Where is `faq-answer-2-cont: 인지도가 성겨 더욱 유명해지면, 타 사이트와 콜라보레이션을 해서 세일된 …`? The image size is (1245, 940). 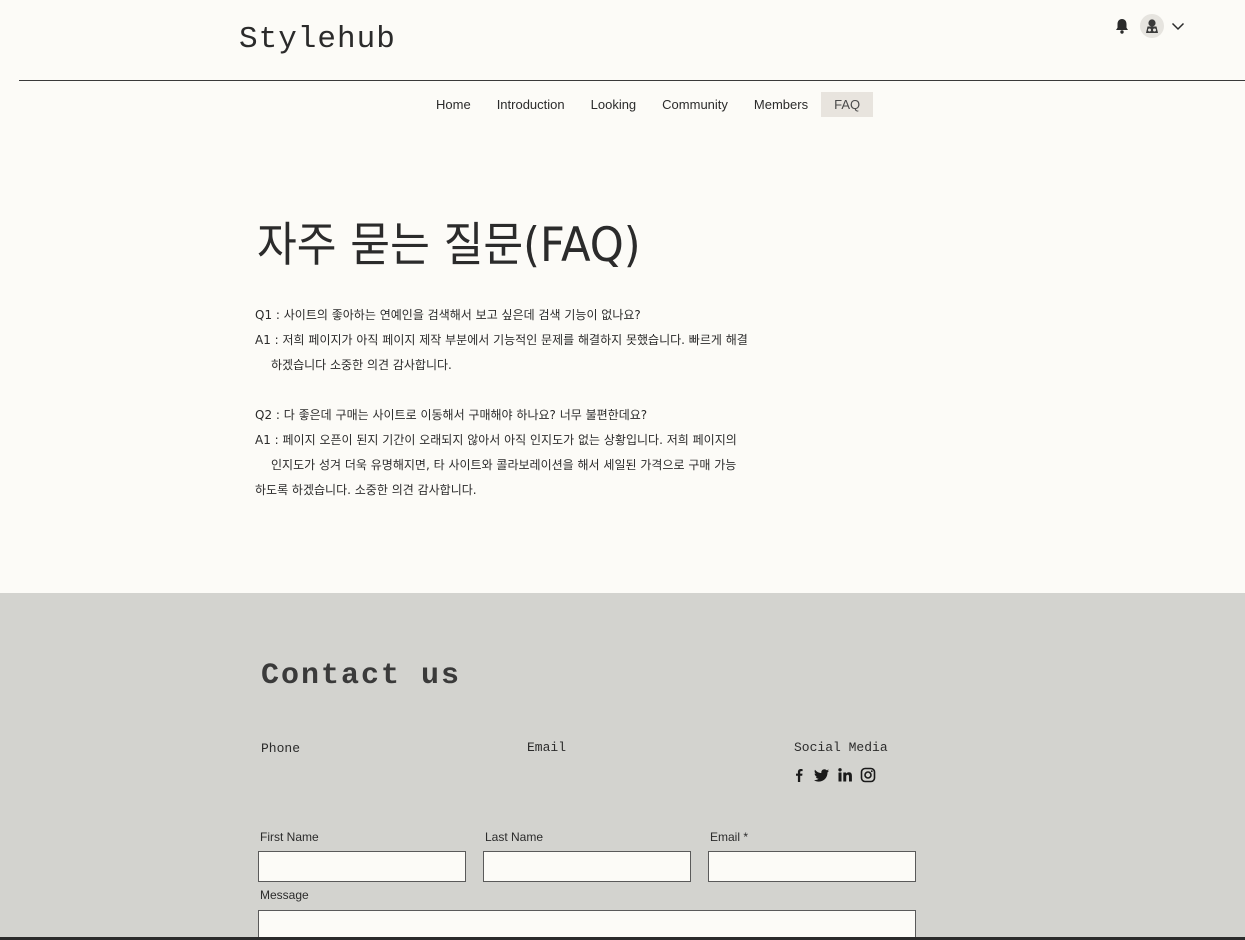
faq-answer-2-cont: 인지도가 성겨 더욱 유명해지면, 타 사이트와 콜라보레이션을 해서 세일된 … is located at coordinates (504, 465).